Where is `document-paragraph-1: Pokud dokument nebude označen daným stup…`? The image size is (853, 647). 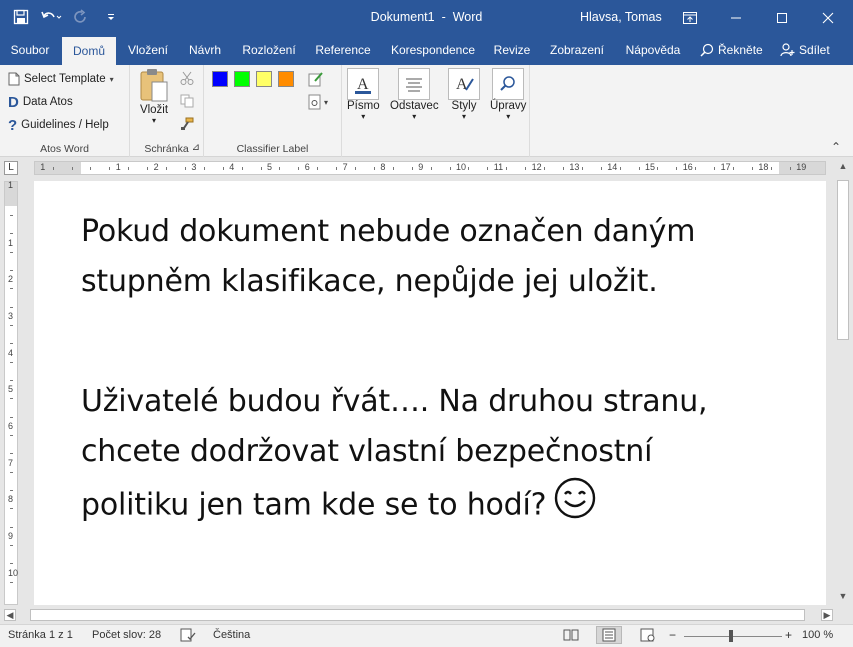
document-paragraph-1: Pokud dokument nebude označen daným stup… is located at coordinates (388, 257).